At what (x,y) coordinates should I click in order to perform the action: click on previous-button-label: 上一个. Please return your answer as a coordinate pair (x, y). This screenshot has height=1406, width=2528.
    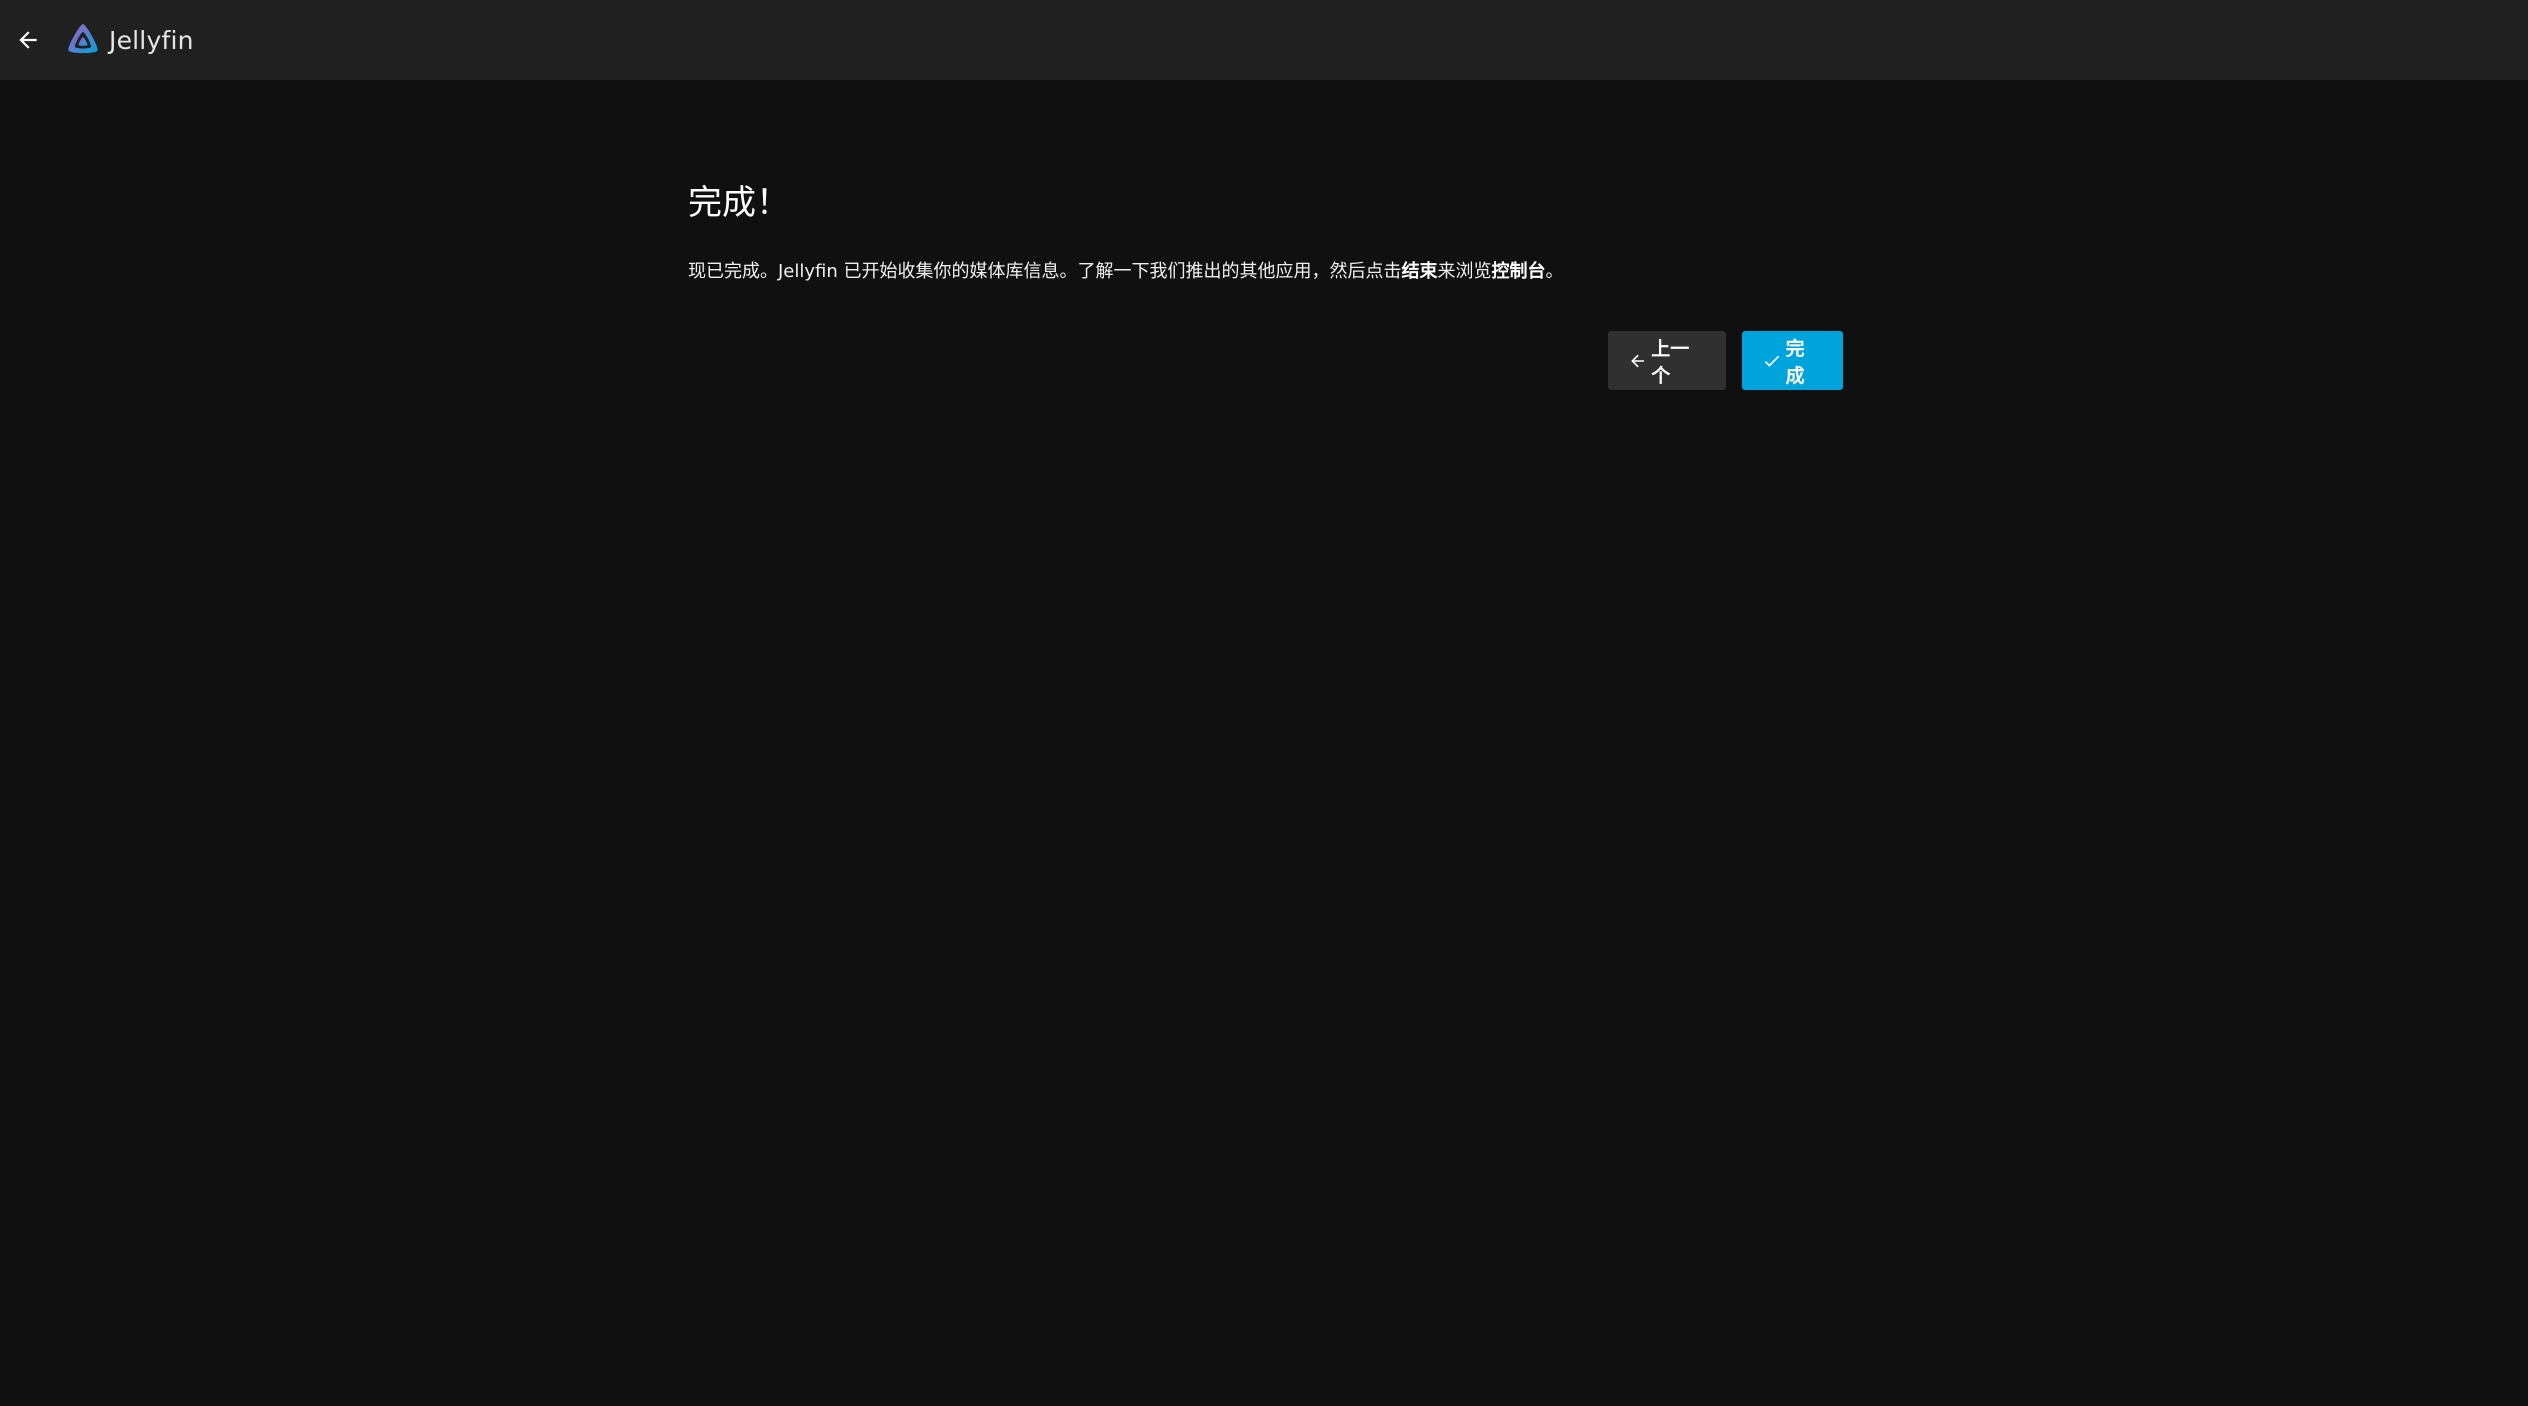
    Looking at the image, I should click on (1670, 362).